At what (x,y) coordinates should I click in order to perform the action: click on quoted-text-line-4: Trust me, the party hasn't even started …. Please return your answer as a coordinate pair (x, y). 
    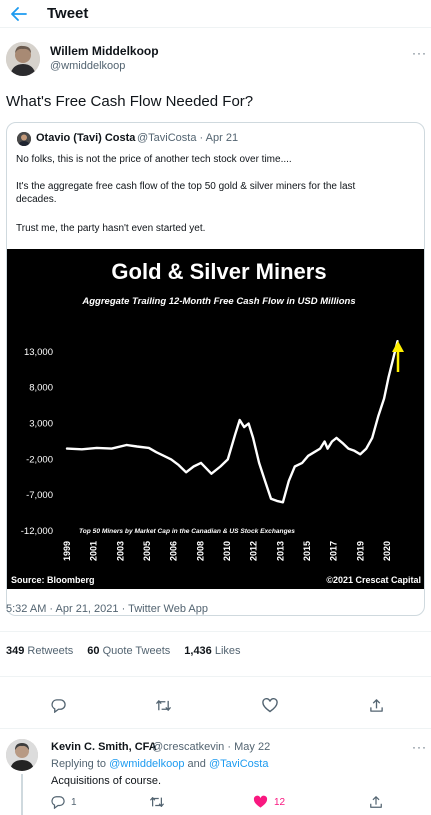
    Looking at the image, I should click on (111, 228).